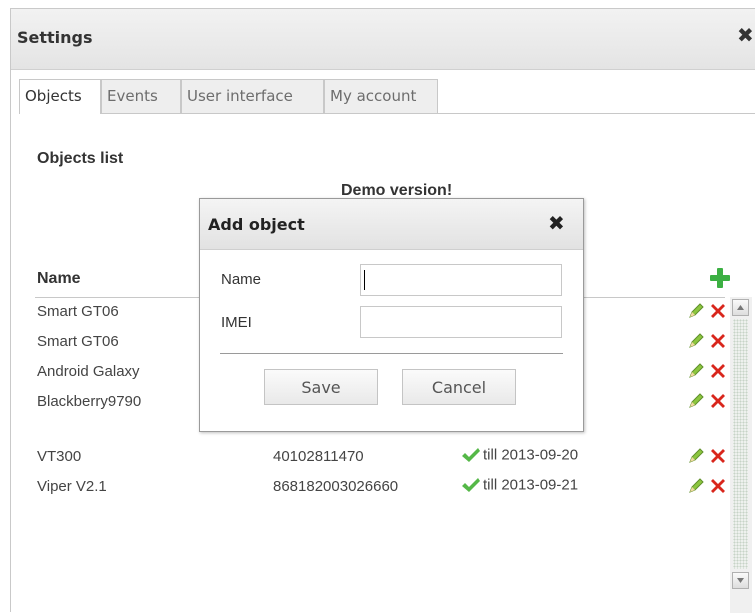 The image size is (755, 613). I want to click on object-status: till 2013-09-20, so click(519, 455).